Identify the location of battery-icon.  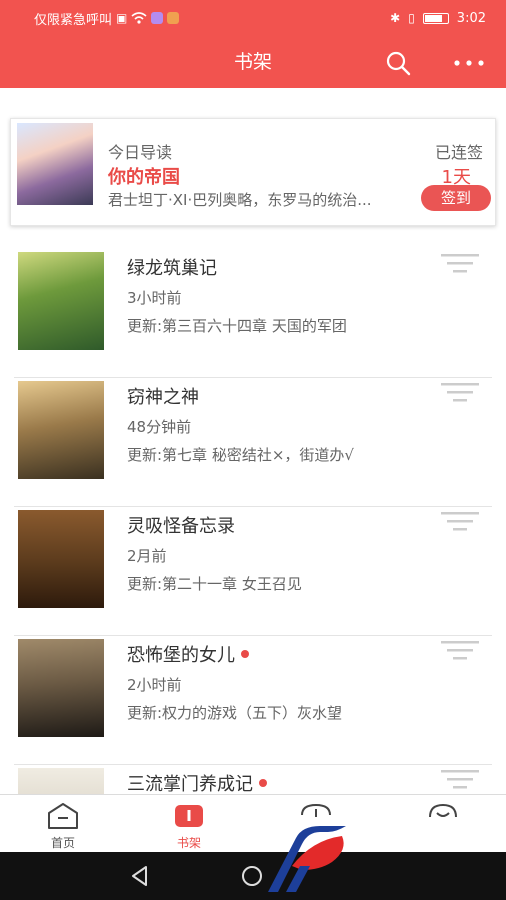
(435, 18).